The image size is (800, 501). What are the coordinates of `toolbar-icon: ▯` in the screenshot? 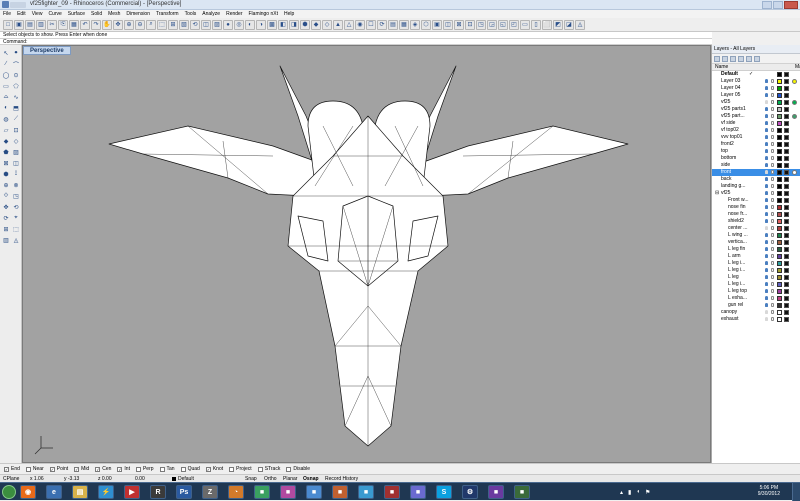 It's located at (536, 24).